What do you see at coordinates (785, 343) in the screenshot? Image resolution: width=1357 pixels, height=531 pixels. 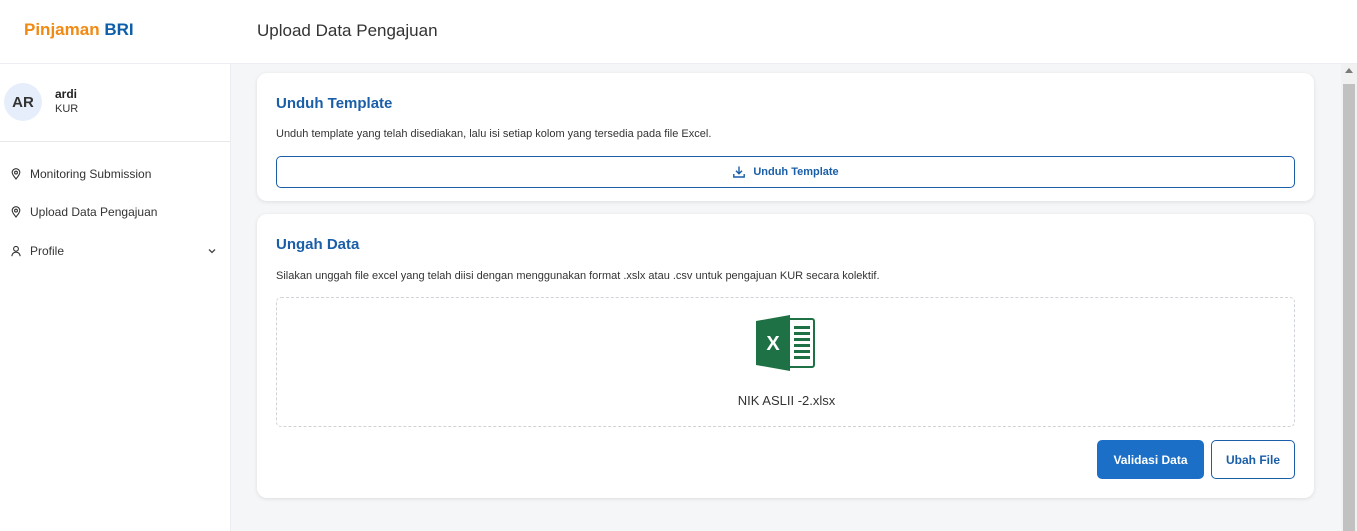 I see `excel-file-icon: X` at bounding box center [785, 343].